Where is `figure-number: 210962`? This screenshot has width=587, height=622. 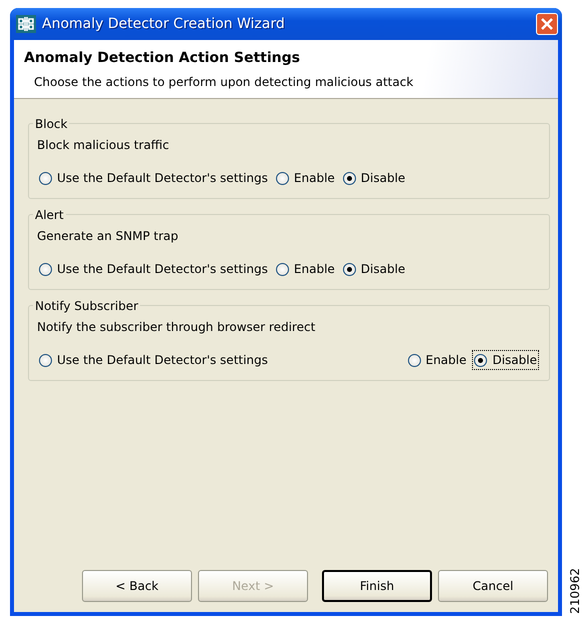
figure-number: 210962 is located at coordinates (575, 591).